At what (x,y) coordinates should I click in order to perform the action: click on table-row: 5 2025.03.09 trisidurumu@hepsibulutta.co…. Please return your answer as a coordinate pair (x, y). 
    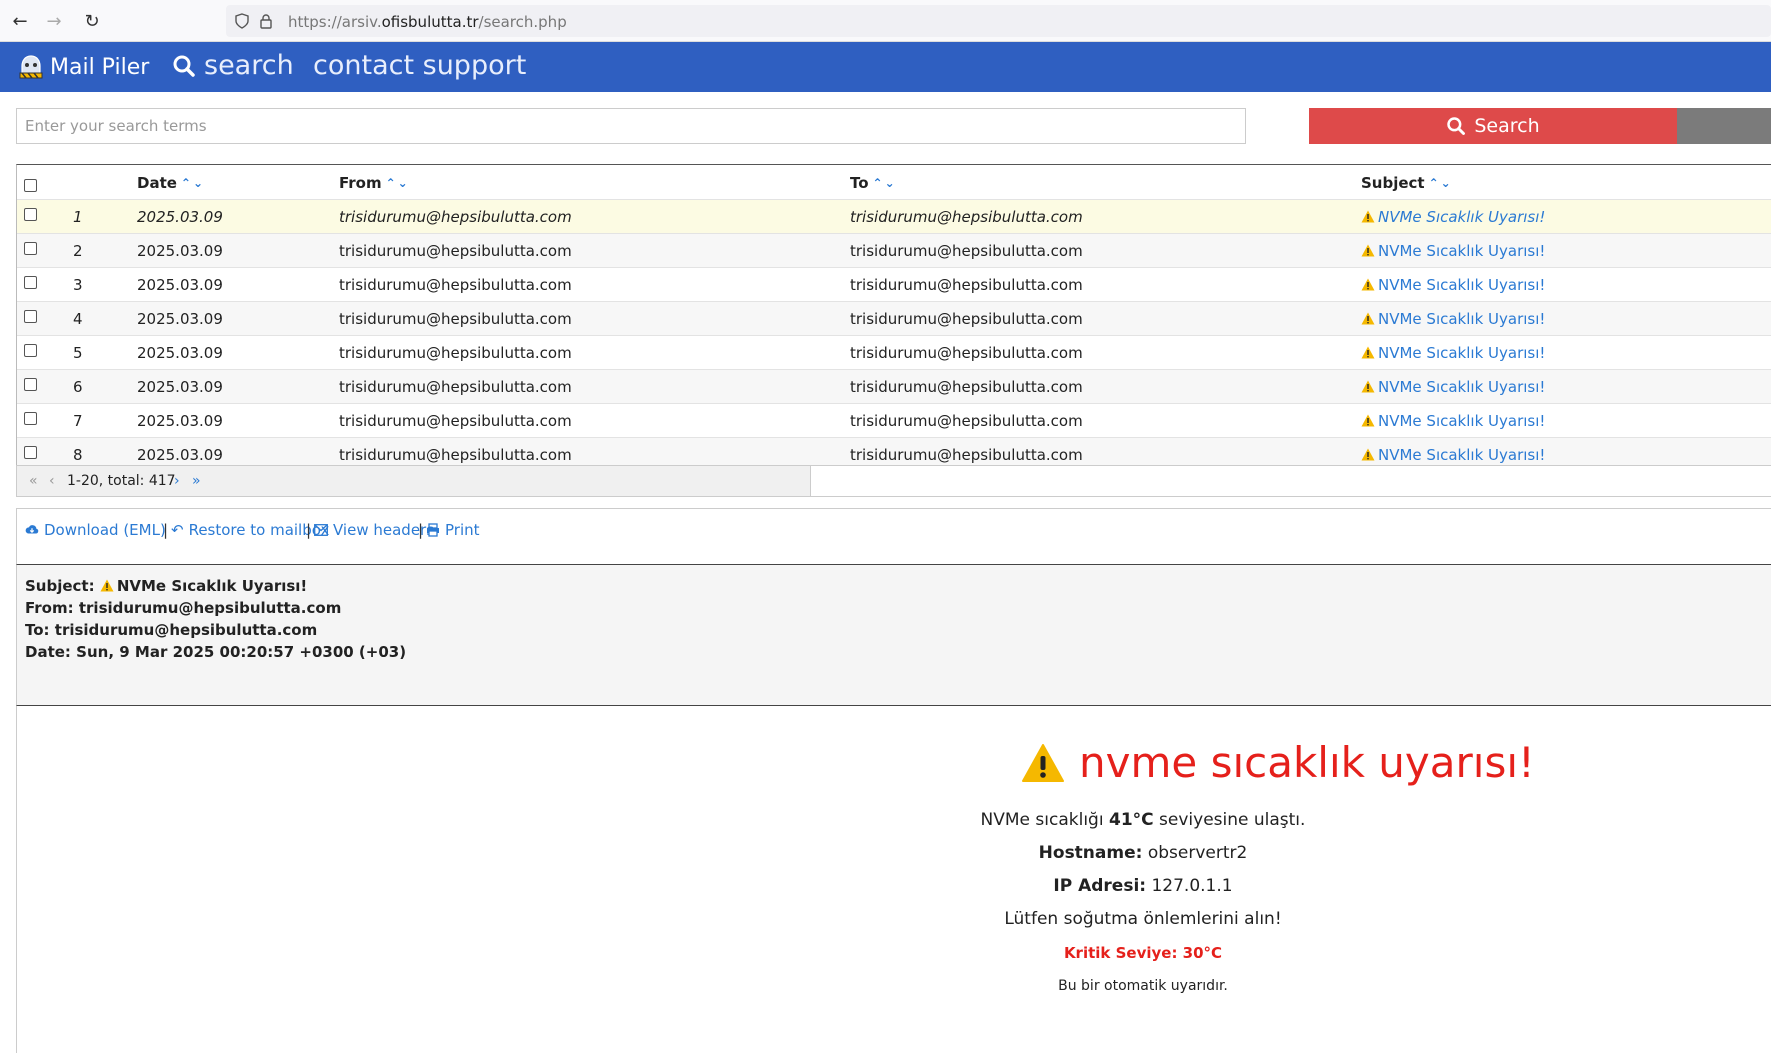
    Looking at the image, I should click on (894, 352).